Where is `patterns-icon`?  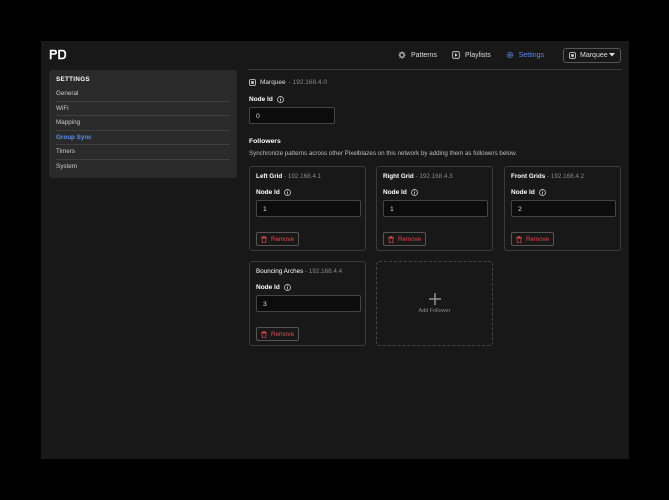
patterns-icon is located at coordinates (401, 55).